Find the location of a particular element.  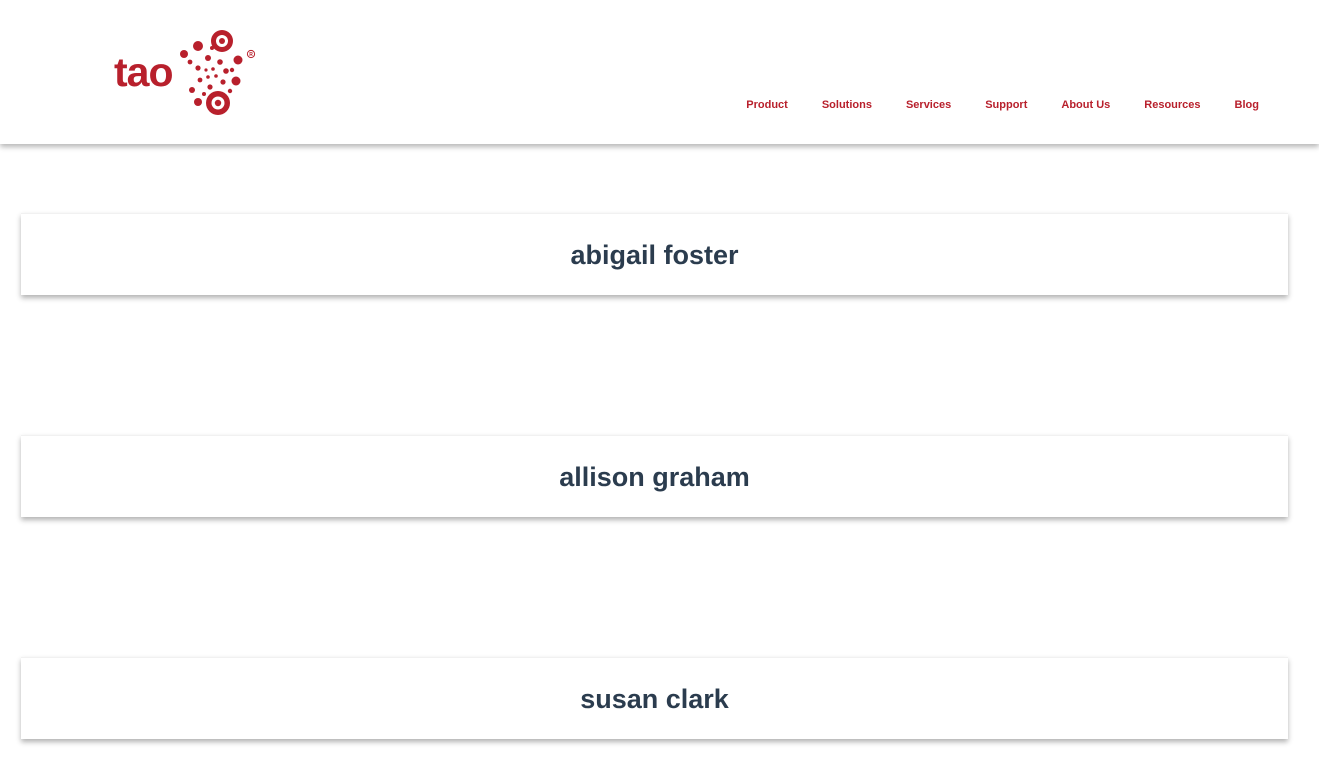

person-name: abigail foster is located at coordinates (654, 255).